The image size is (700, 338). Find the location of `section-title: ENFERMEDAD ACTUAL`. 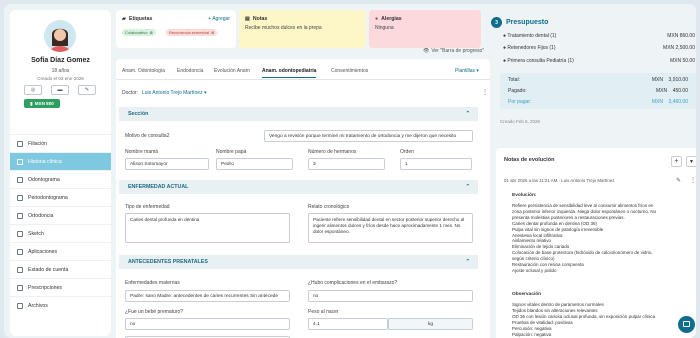

section-title: ENFERMEDAD ACTUAL is located at coordinates (158, 187).